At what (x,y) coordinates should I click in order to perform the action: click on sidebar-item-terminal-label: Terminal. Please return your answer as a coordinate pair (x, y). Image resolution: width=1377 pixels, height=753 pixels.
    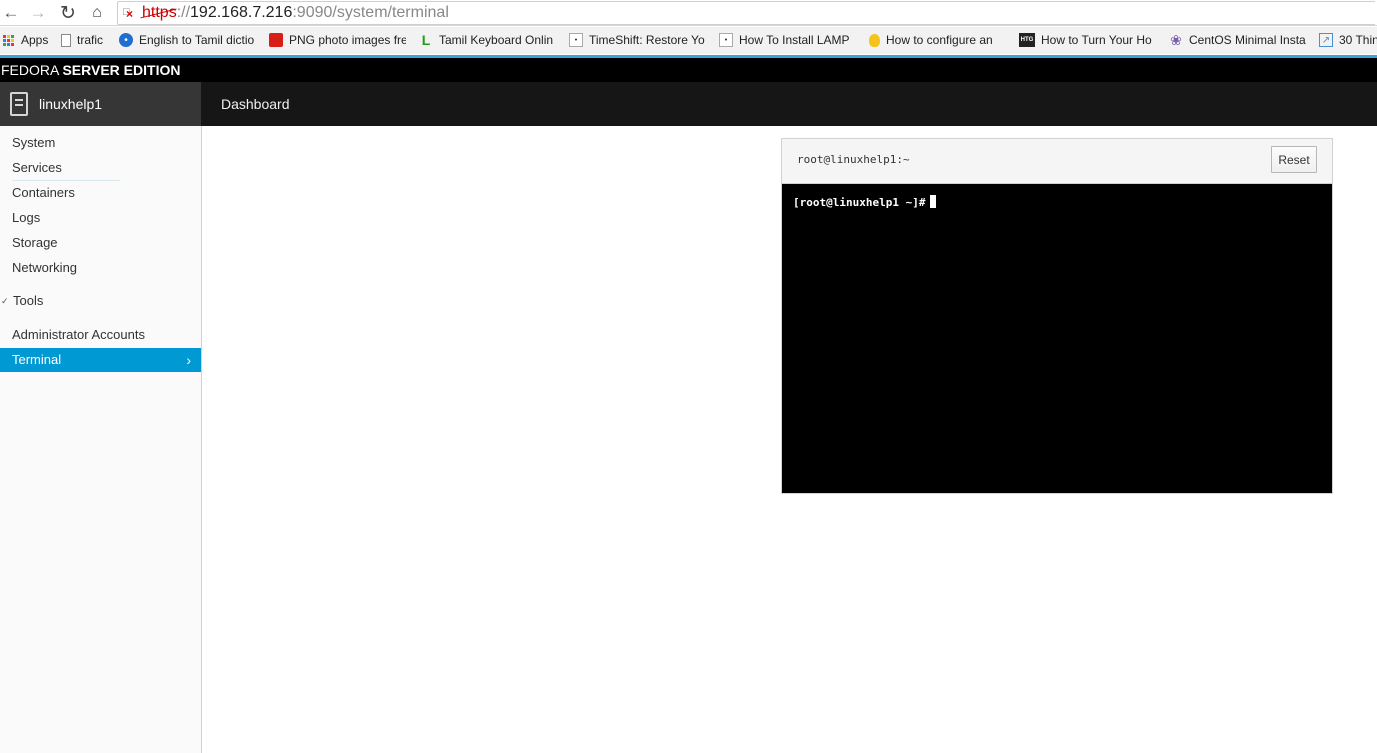
    Looking at the image, I should click on (37, 359).